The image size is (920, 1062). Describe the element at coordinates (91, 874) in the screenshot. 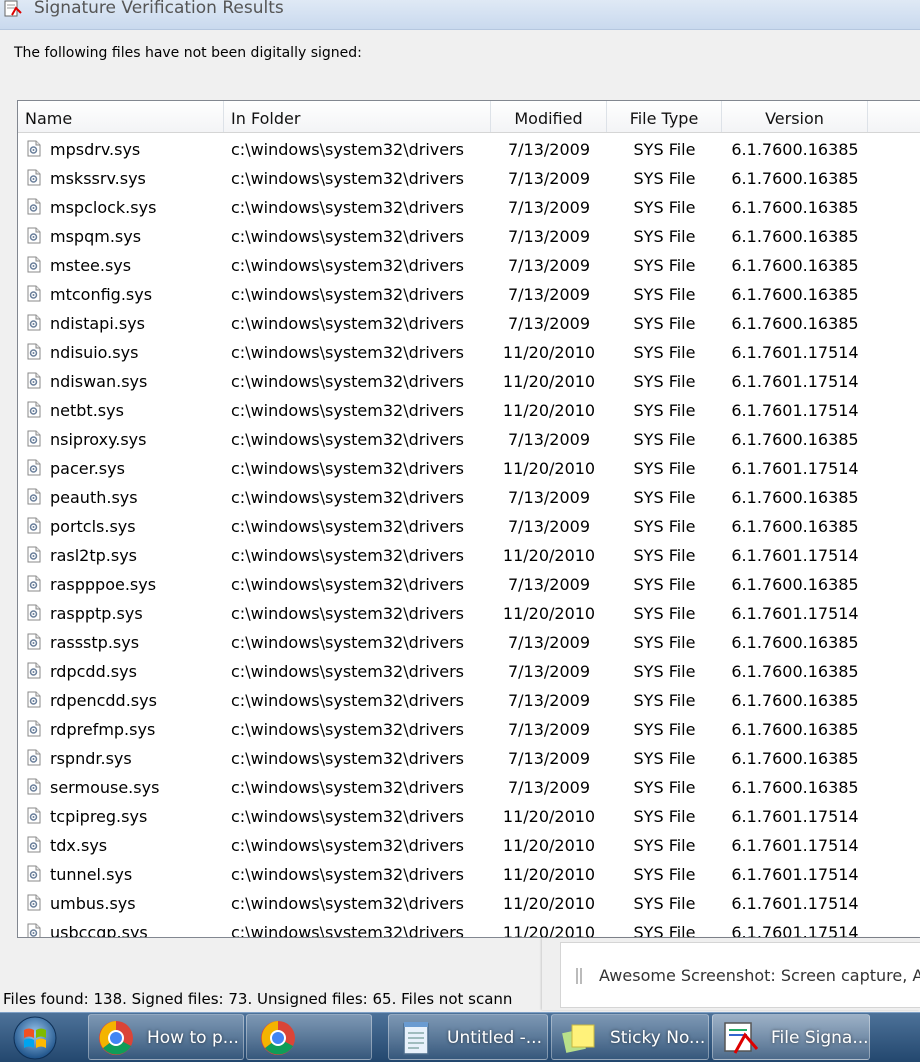

I see `file-name: tunnel.sys` at that location.